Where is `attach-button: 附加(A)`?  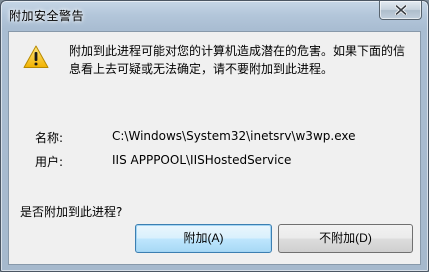
attach-button: 附加(A) is located at coordinates (203, 238).